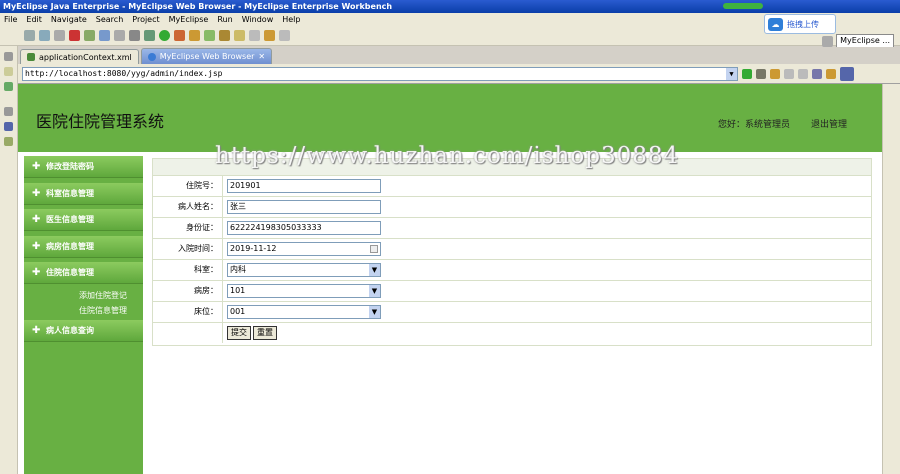 Image resolution: width=900 pixels, height=474 pixels. I want to click on field-label: 病人姓名：, so click(188, 207).